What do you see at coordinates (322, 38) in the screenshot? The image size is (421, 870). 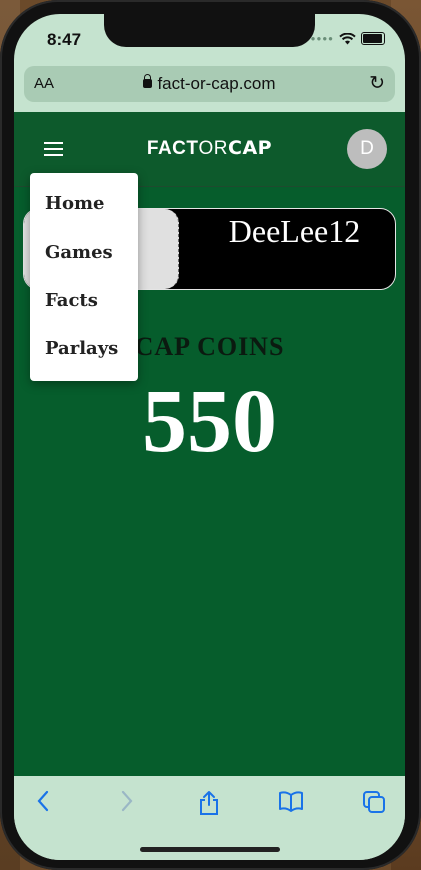 I see `signal-icon: ●●●●` at bounding box center [322, 38].